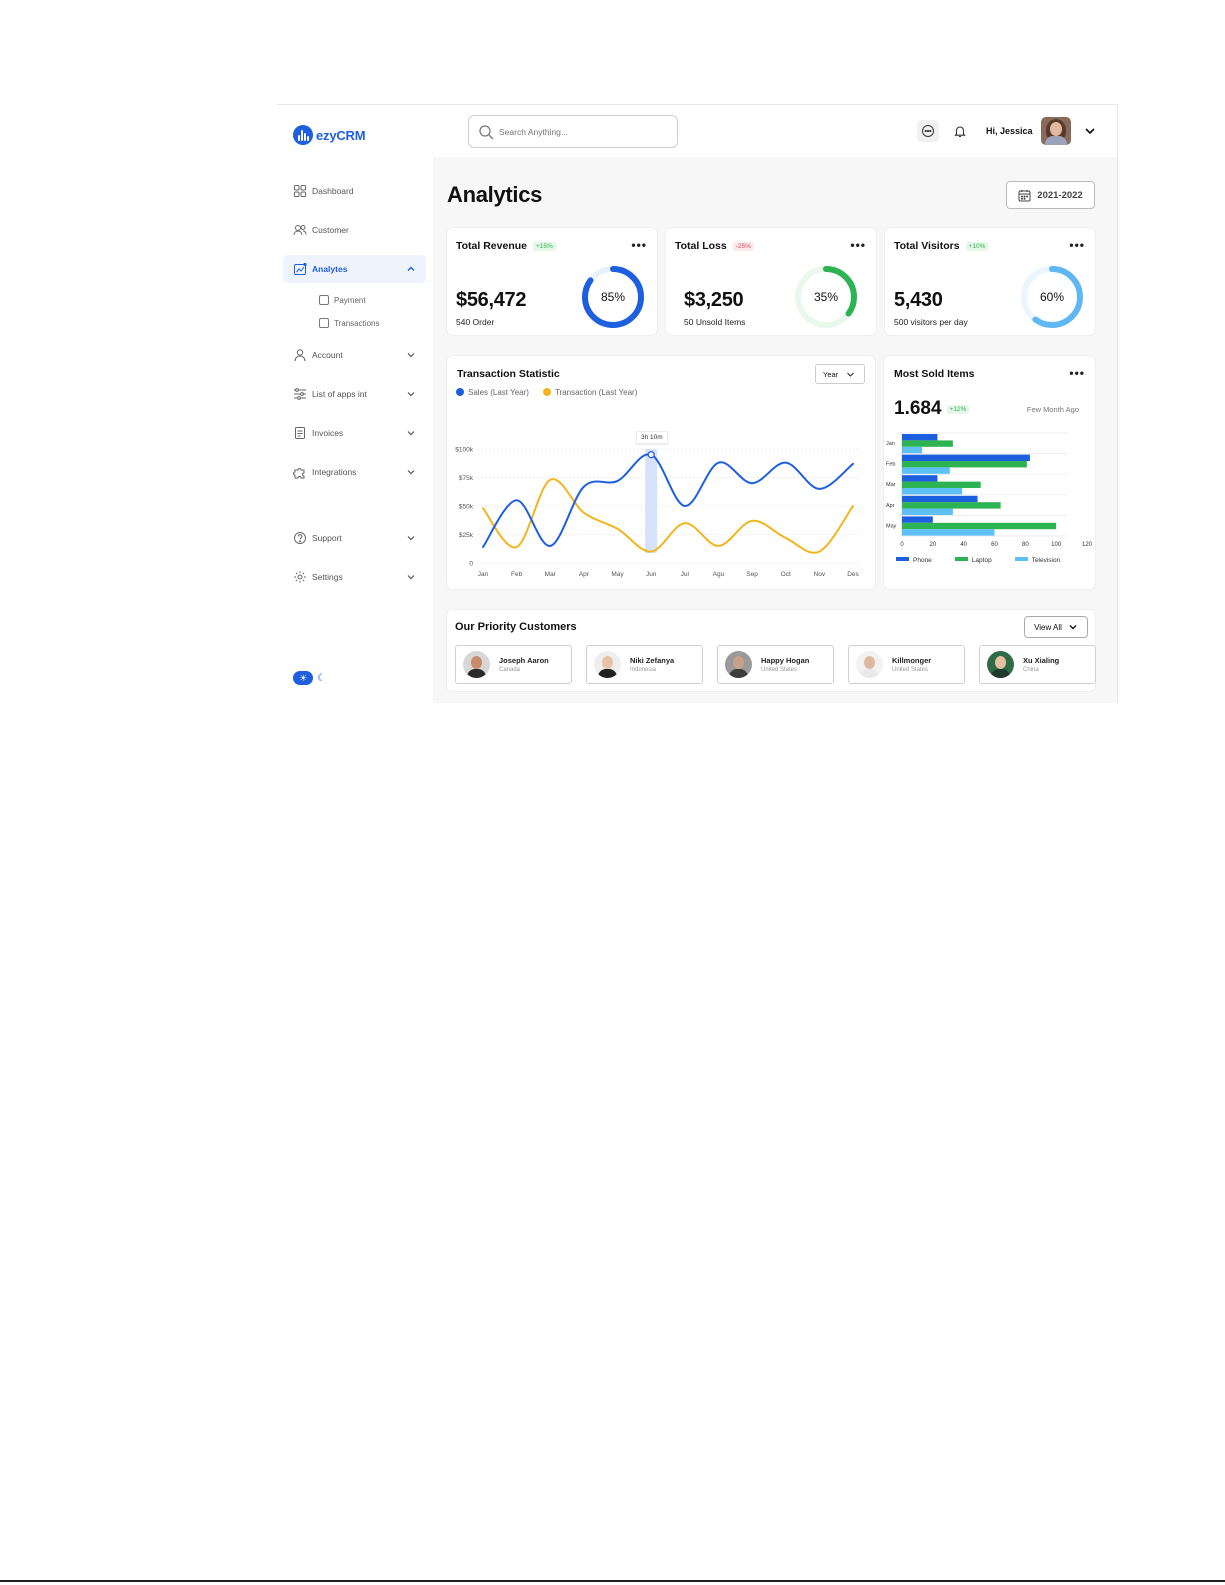  I want to click on sidebar-item-label: Support, so click(327, 538).